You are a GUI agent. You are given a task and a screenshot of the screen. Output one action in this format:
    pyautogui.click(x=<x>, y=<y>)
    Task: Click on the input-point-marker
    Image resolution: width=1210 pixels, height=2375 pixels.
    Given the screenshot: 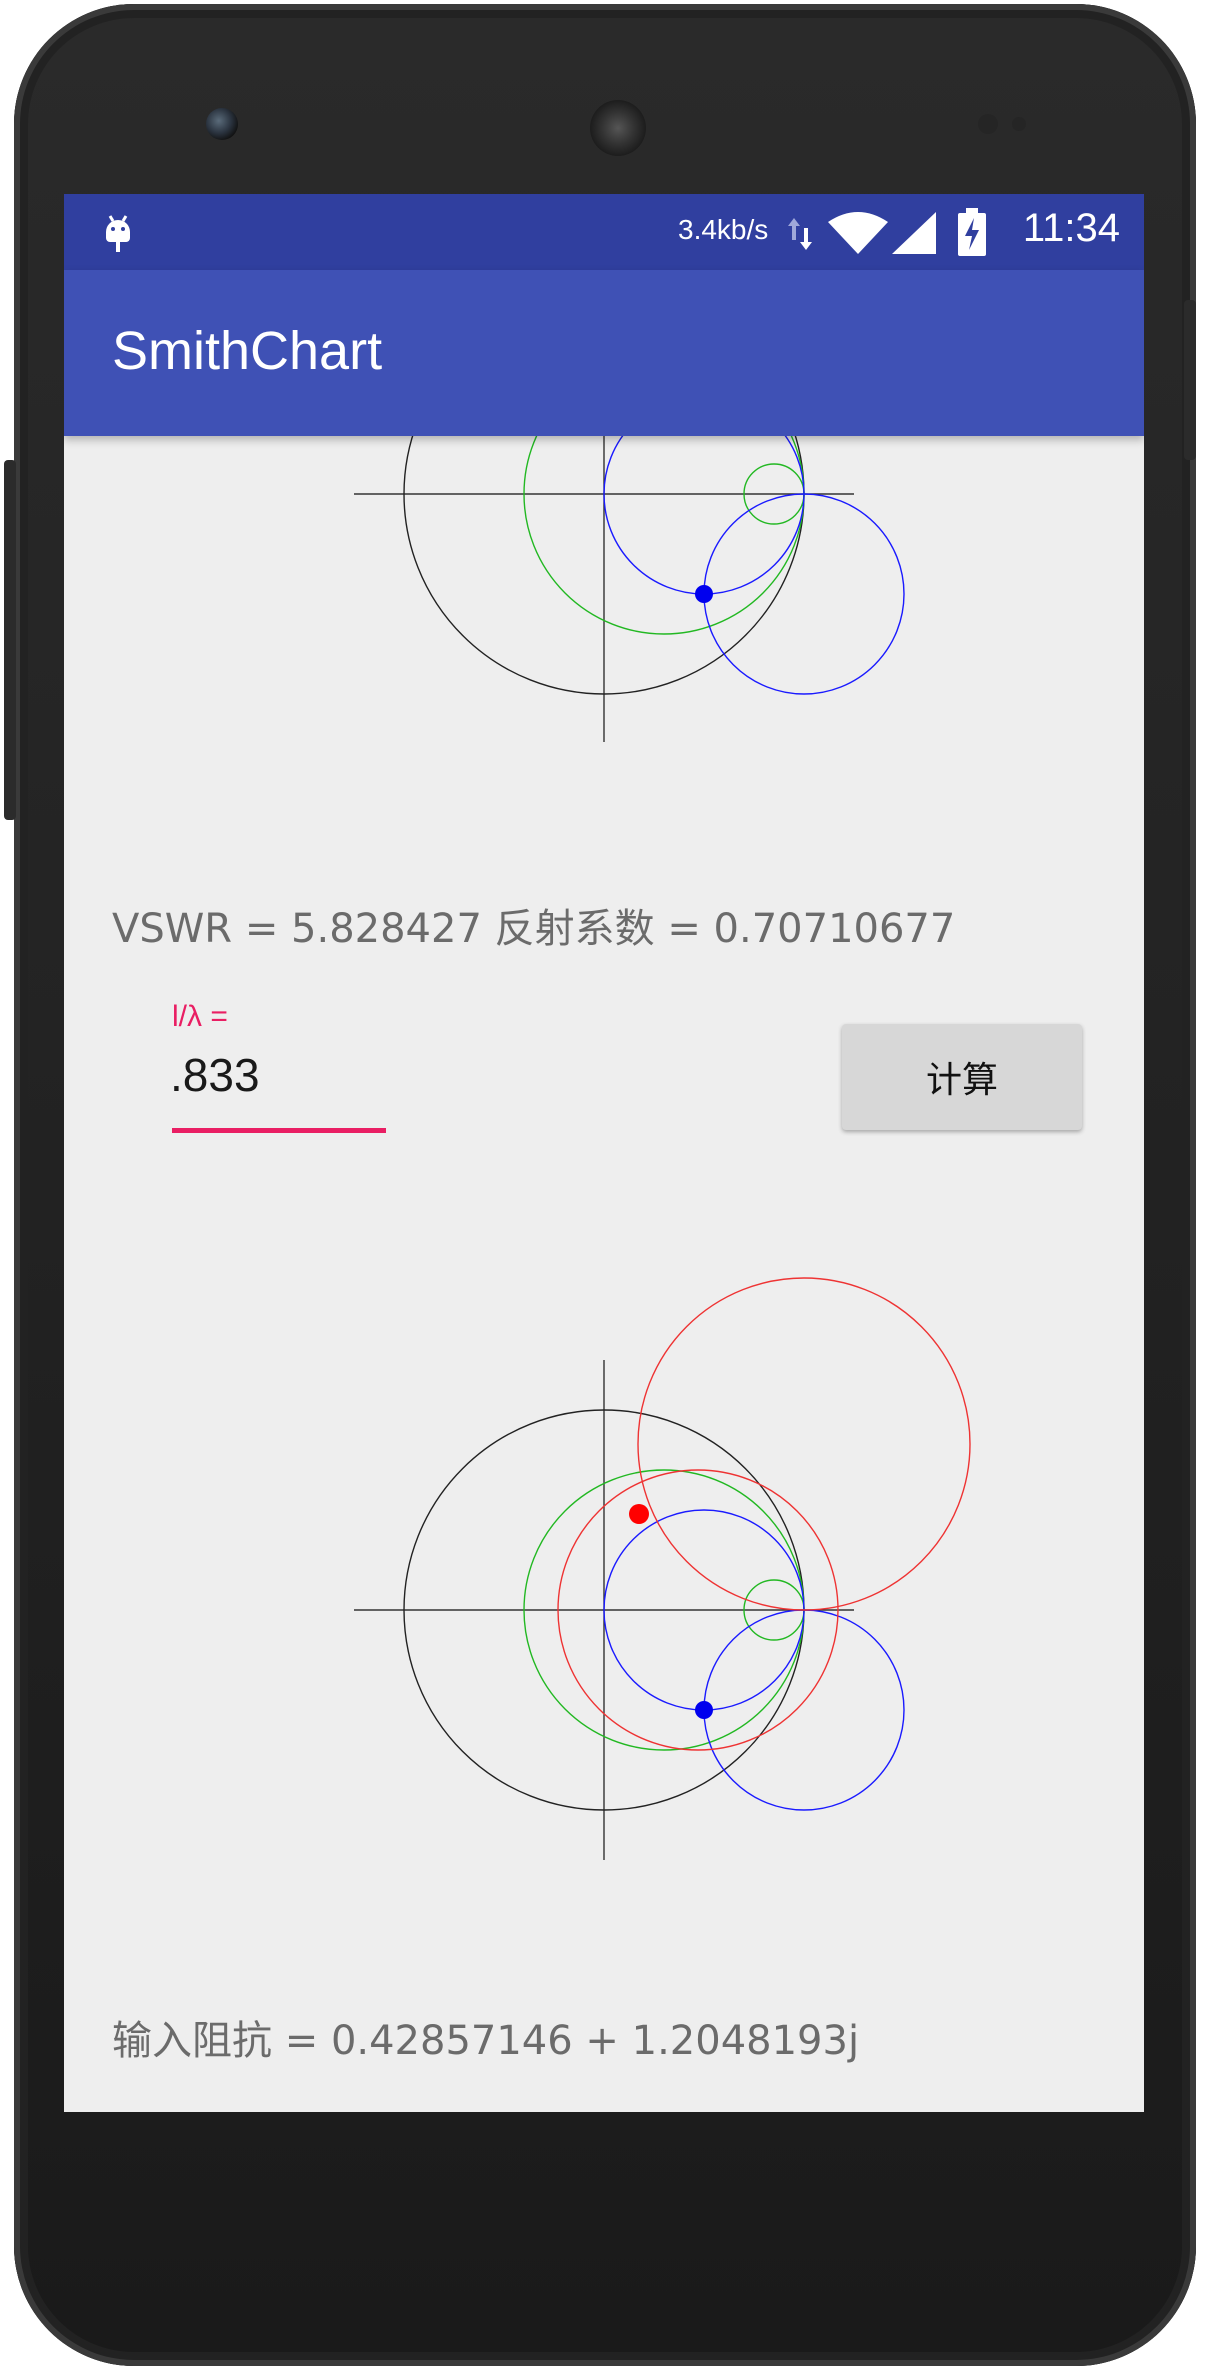 What is the action you would take?
    pyautogui.click(x=639, y=1514)
    